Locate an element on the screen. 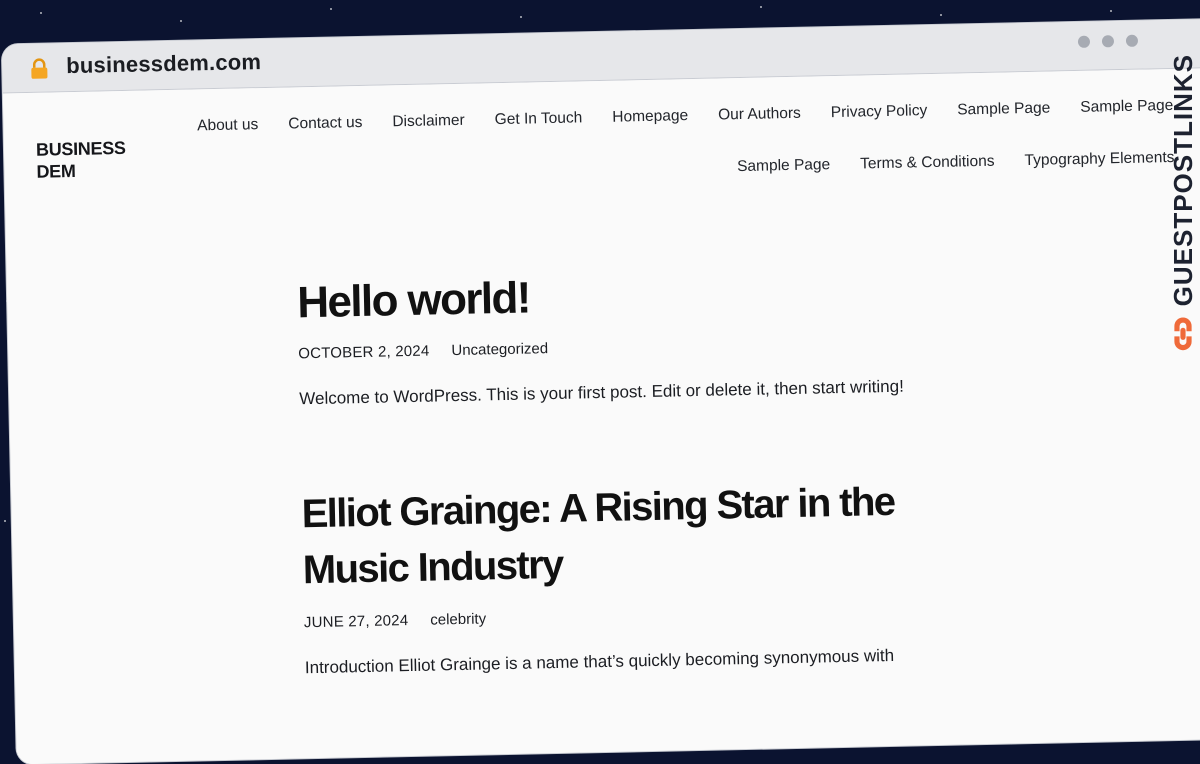 The image size is (1200, 764). watermark-text: GUESTPOSTLINKS is located at coordinates (1182, 180).